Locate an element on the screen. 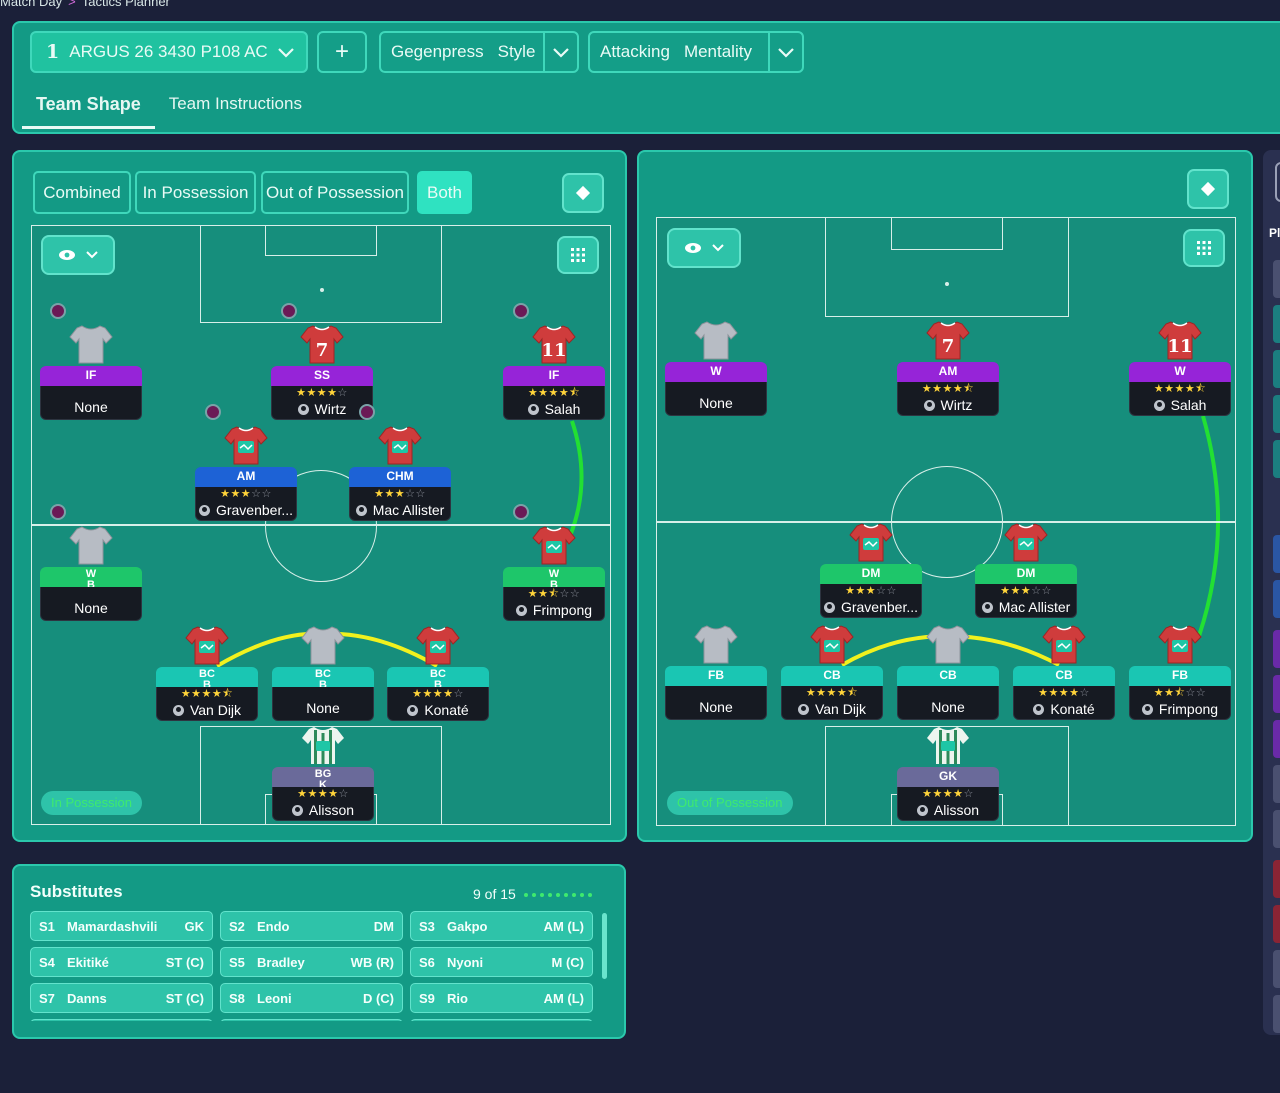 This screenshot has height=1093, width=1280. substitute-item: S8 Leoni D (C) is located at coordinates (311, 998).